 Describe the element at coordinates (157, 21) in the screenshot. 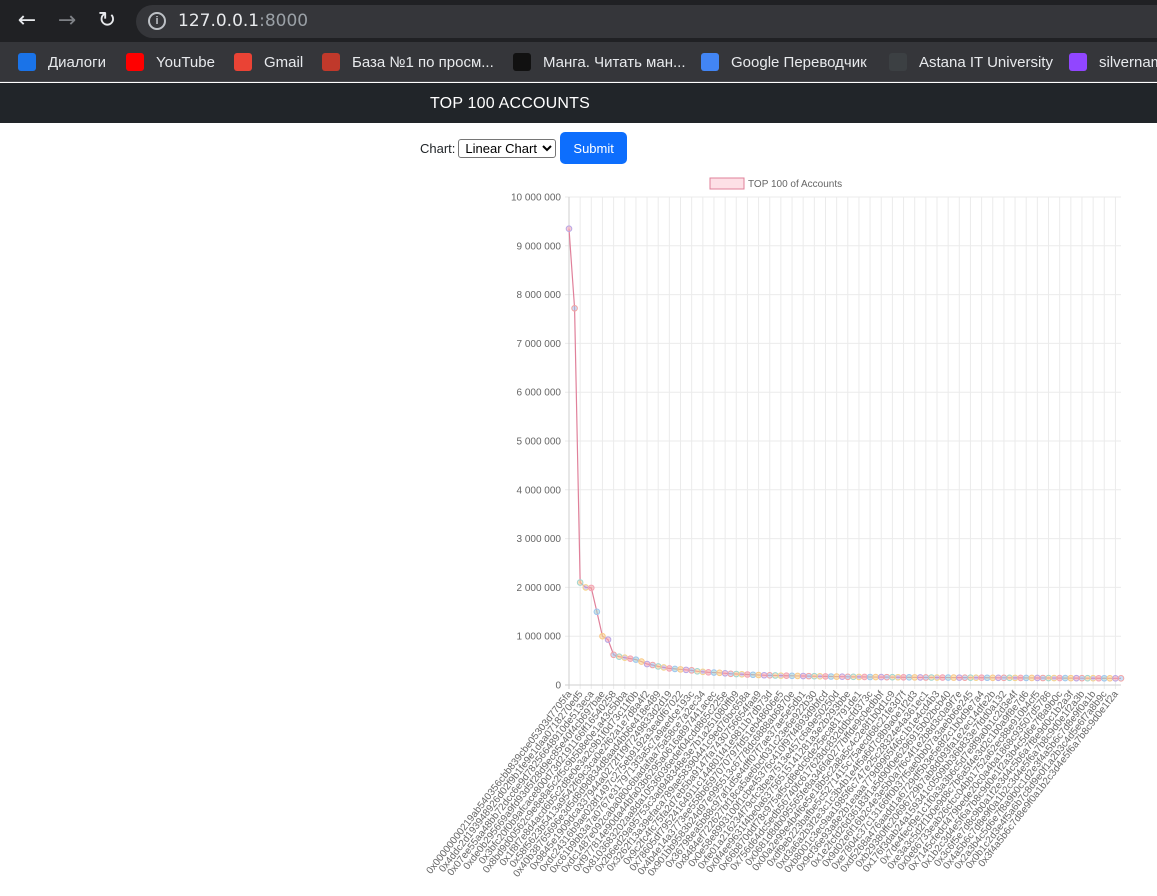

I see `site-info-icon: i` at that location.